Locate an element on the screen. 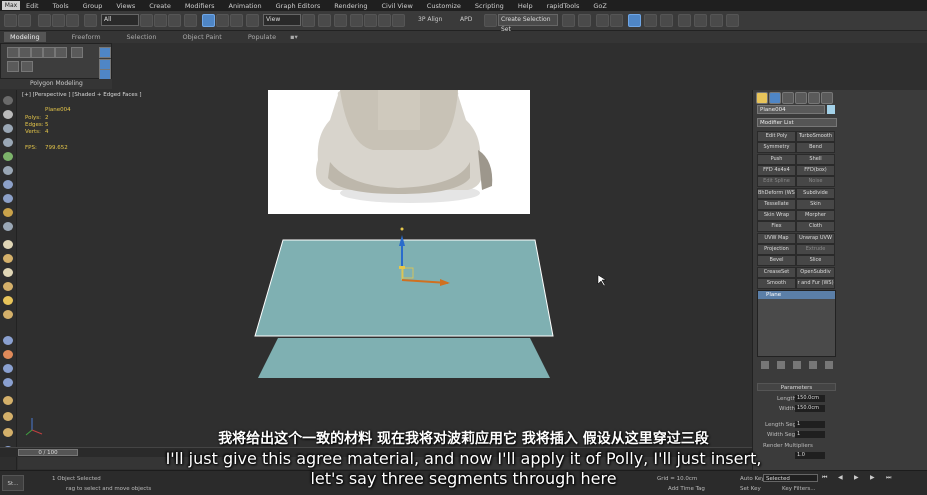 This screenshot has width=927, height=495. menu-civil-view: Civil View is located at coordinates (396, 6).